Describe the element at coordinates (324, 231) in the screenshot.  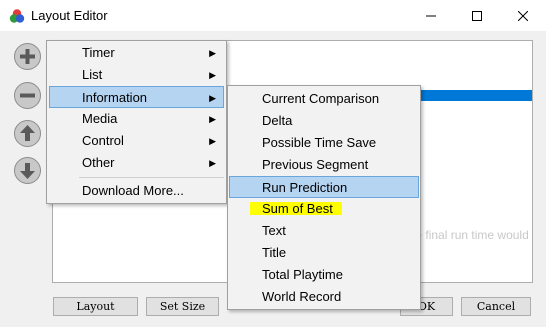
I see `submenu-item-text: Text` at that location.